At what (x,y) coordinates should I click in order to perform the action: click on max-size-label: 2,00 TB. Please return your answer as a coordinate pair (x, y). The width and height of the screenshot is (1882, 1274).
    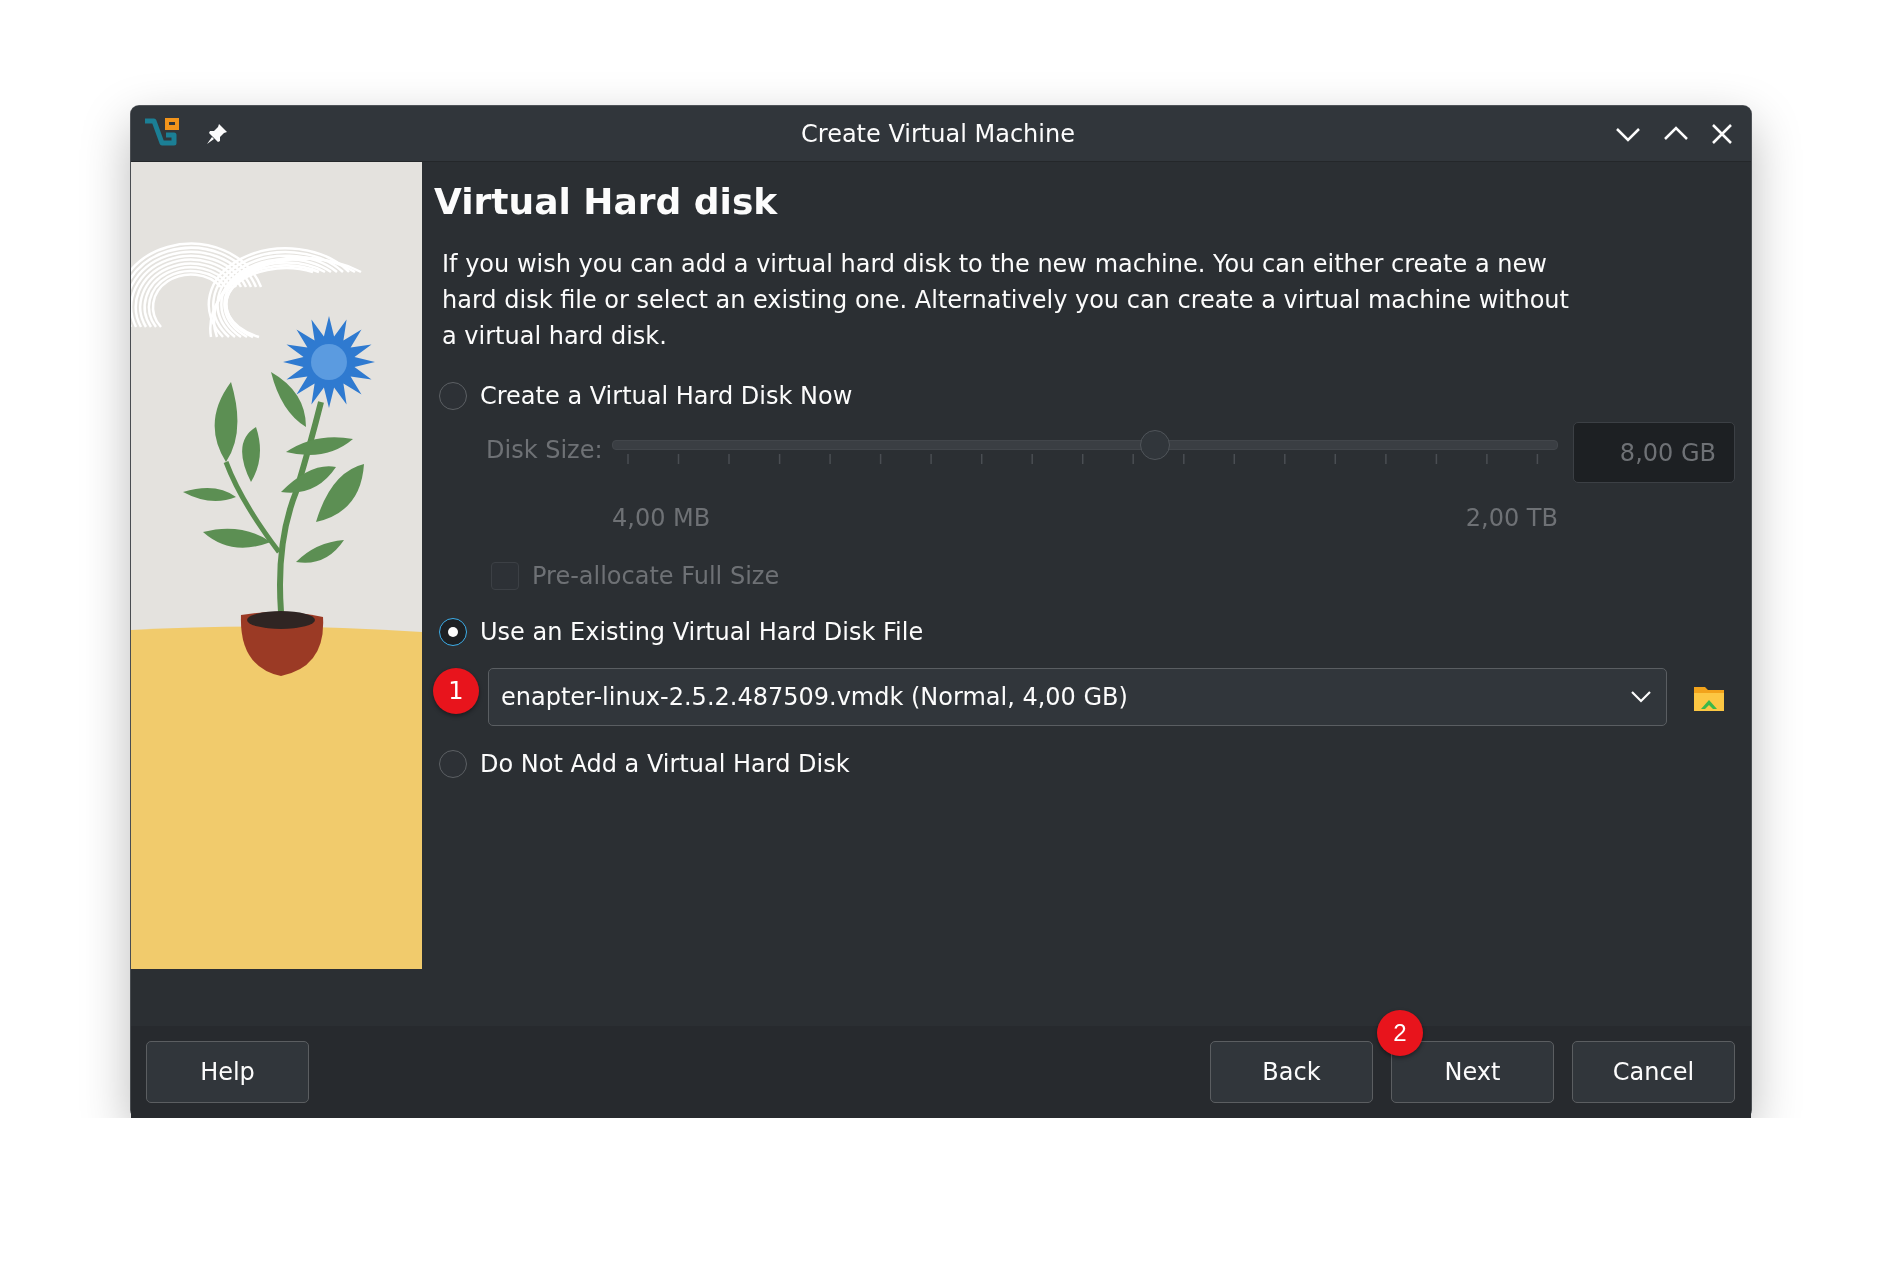
    Looking at the image, I should click on (1511, 518).